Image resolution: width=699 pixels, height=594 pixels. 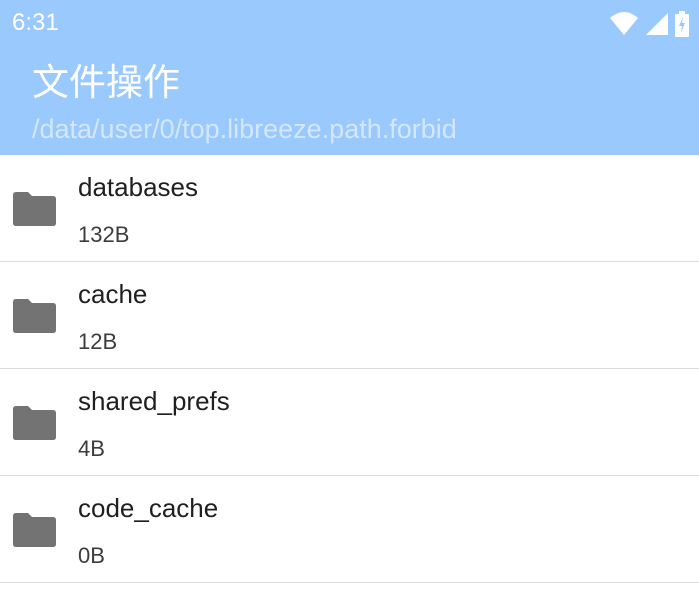 What do you see at coordinates (657, 24) in the screenshot?
I see `signal-icon` at bounding box center [657, 24].